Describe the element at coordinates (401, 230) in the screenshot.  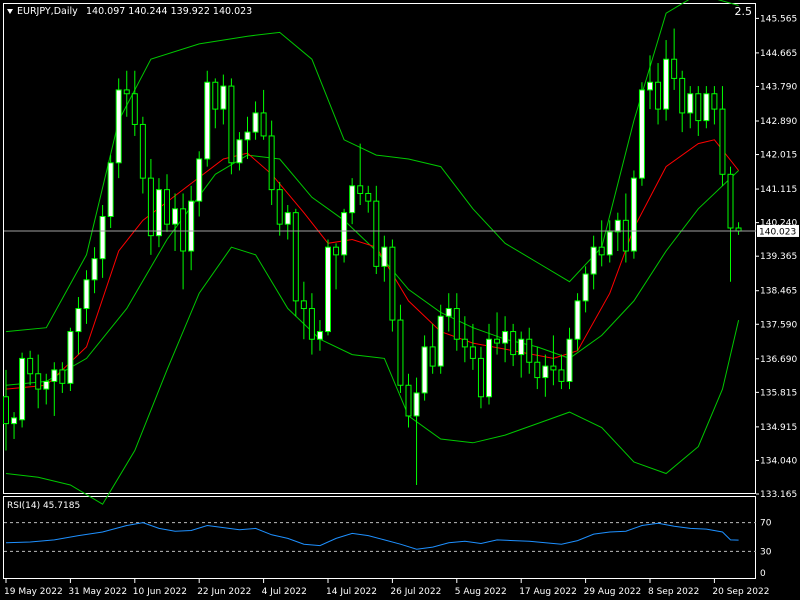
I see `bid-line-group: 140.023` at that location.